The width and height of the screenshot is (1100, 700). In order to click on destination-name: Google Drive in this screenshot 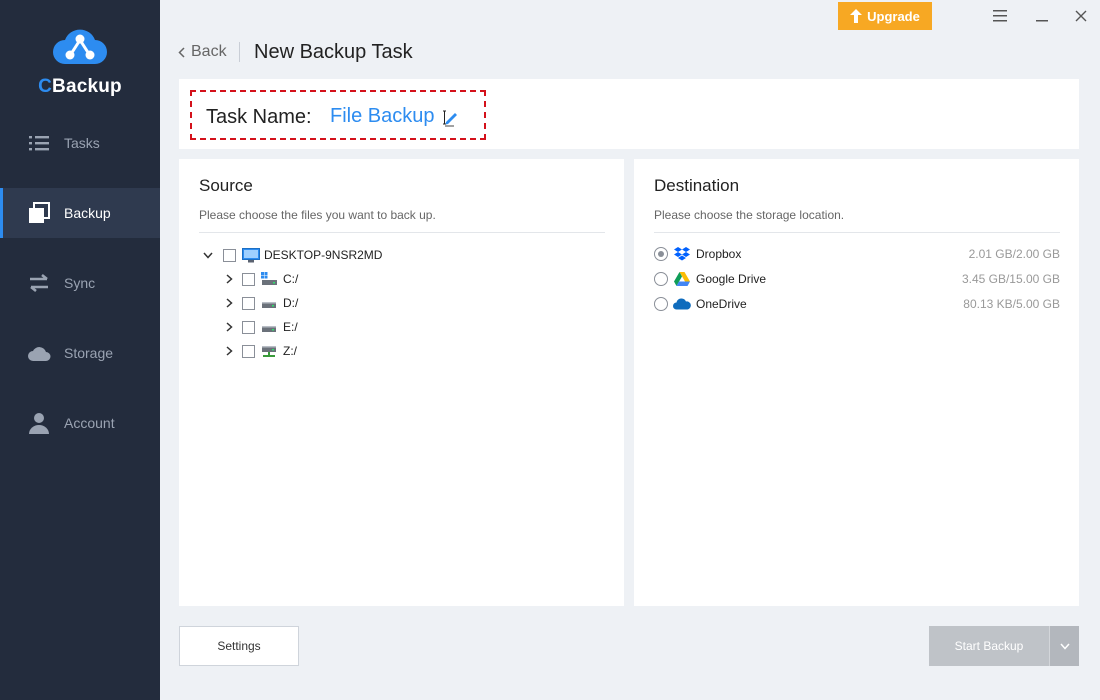, I will do `click(731, 279)`.